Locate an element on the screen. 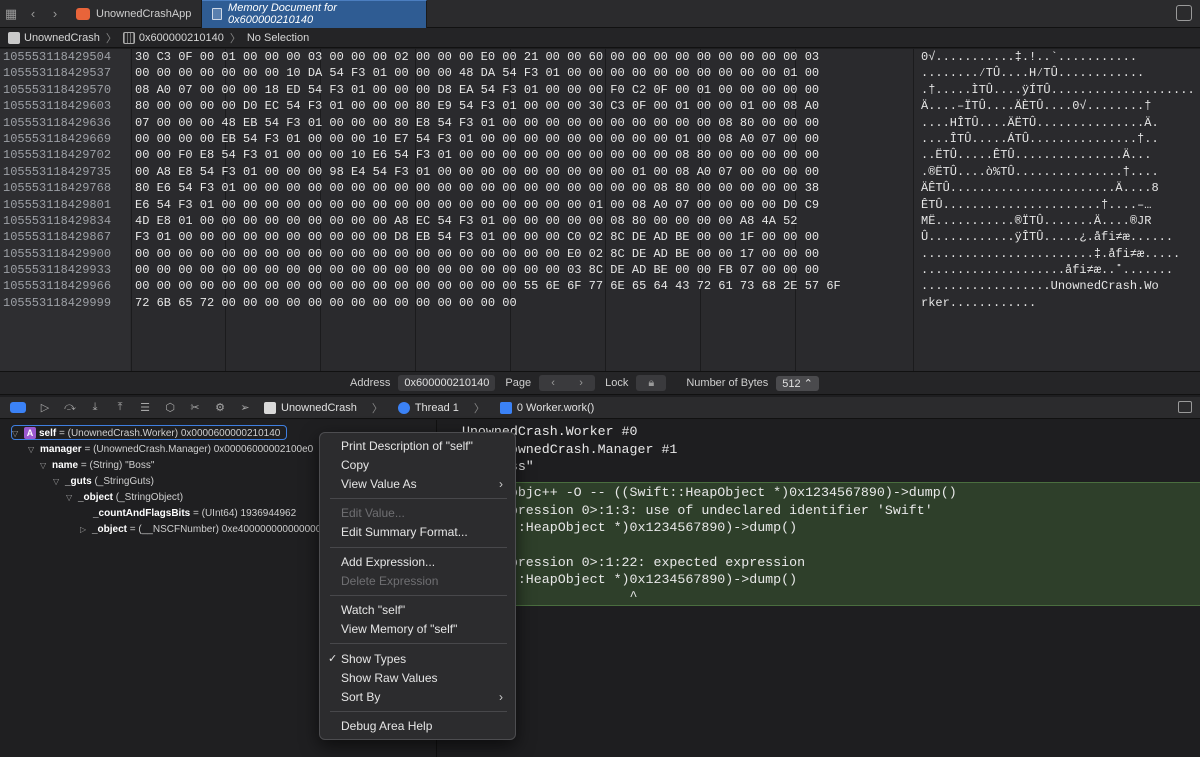 The height and width of the screenshot is (757, 1200). disclosure-icon: ▷ is located at coordinates (86, 529).